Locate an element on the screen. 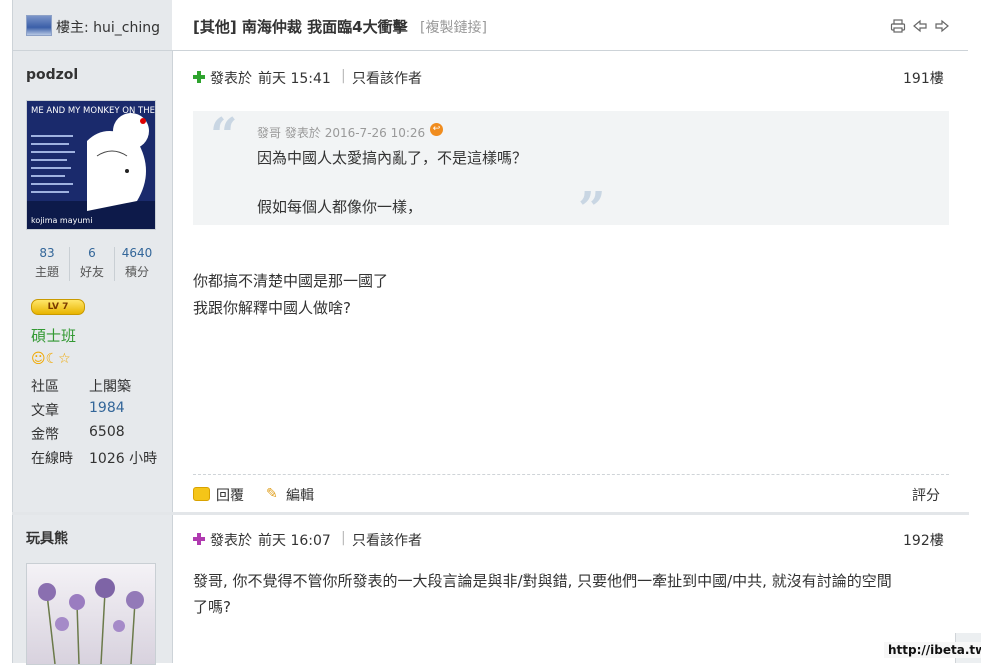  post-body-line: 了嗎? is located at coordinates (212, 607).